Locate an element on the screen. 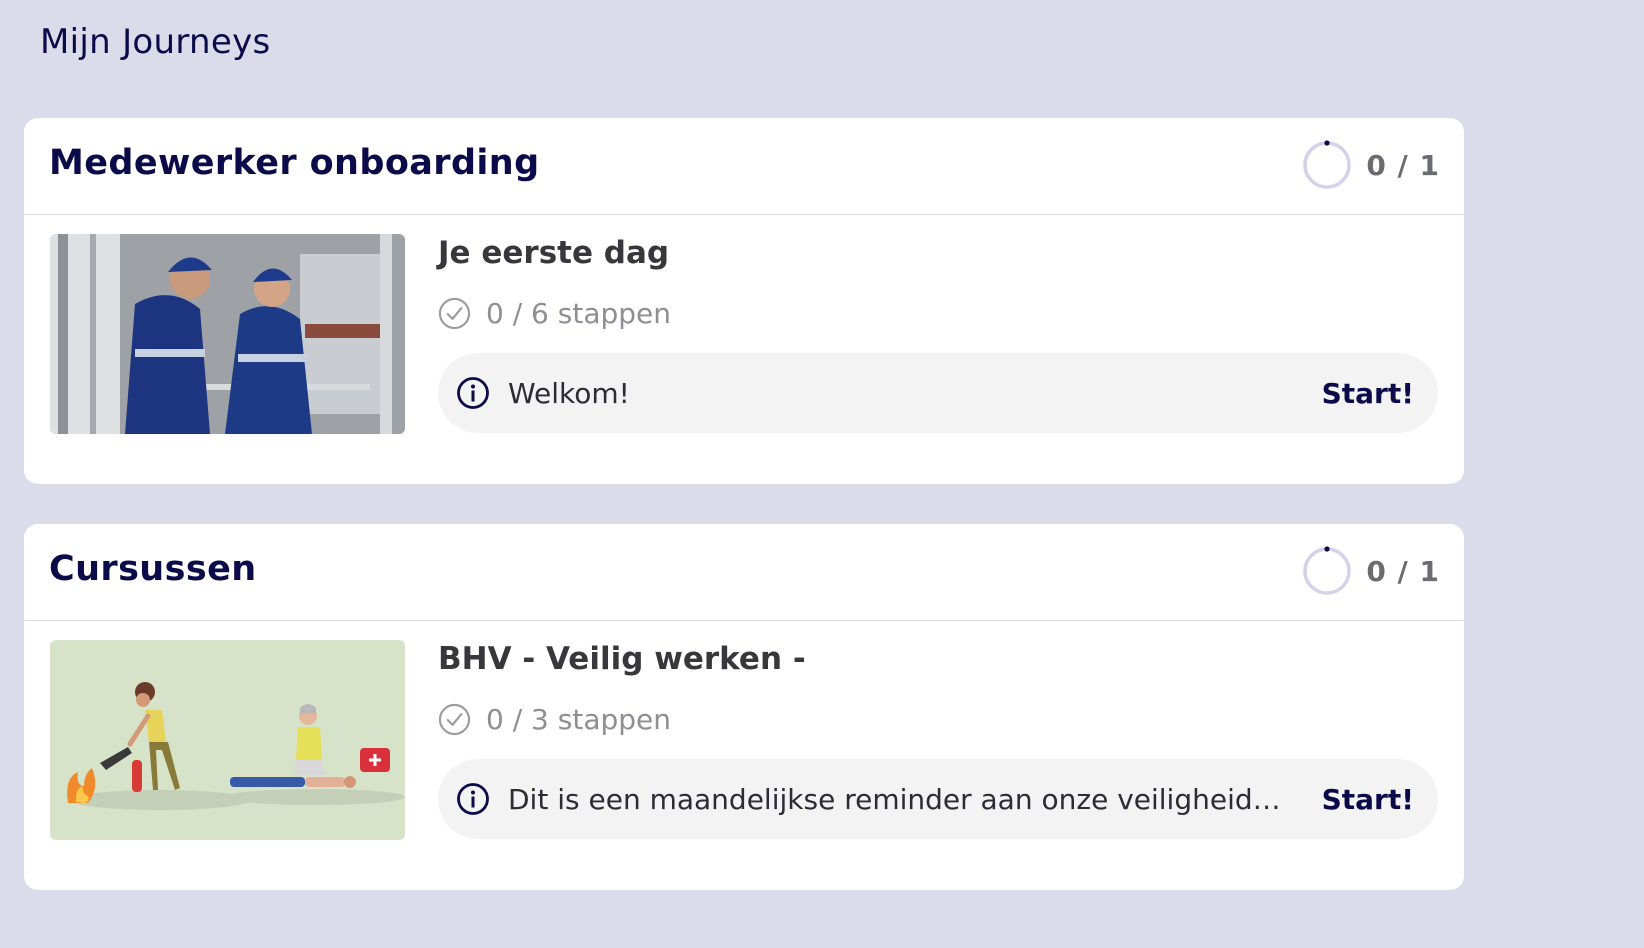 Image resolution: width=1644 pixels, height=948 pixels. journey-title: Medewerker onboarding is located at coordinates (294, 163).